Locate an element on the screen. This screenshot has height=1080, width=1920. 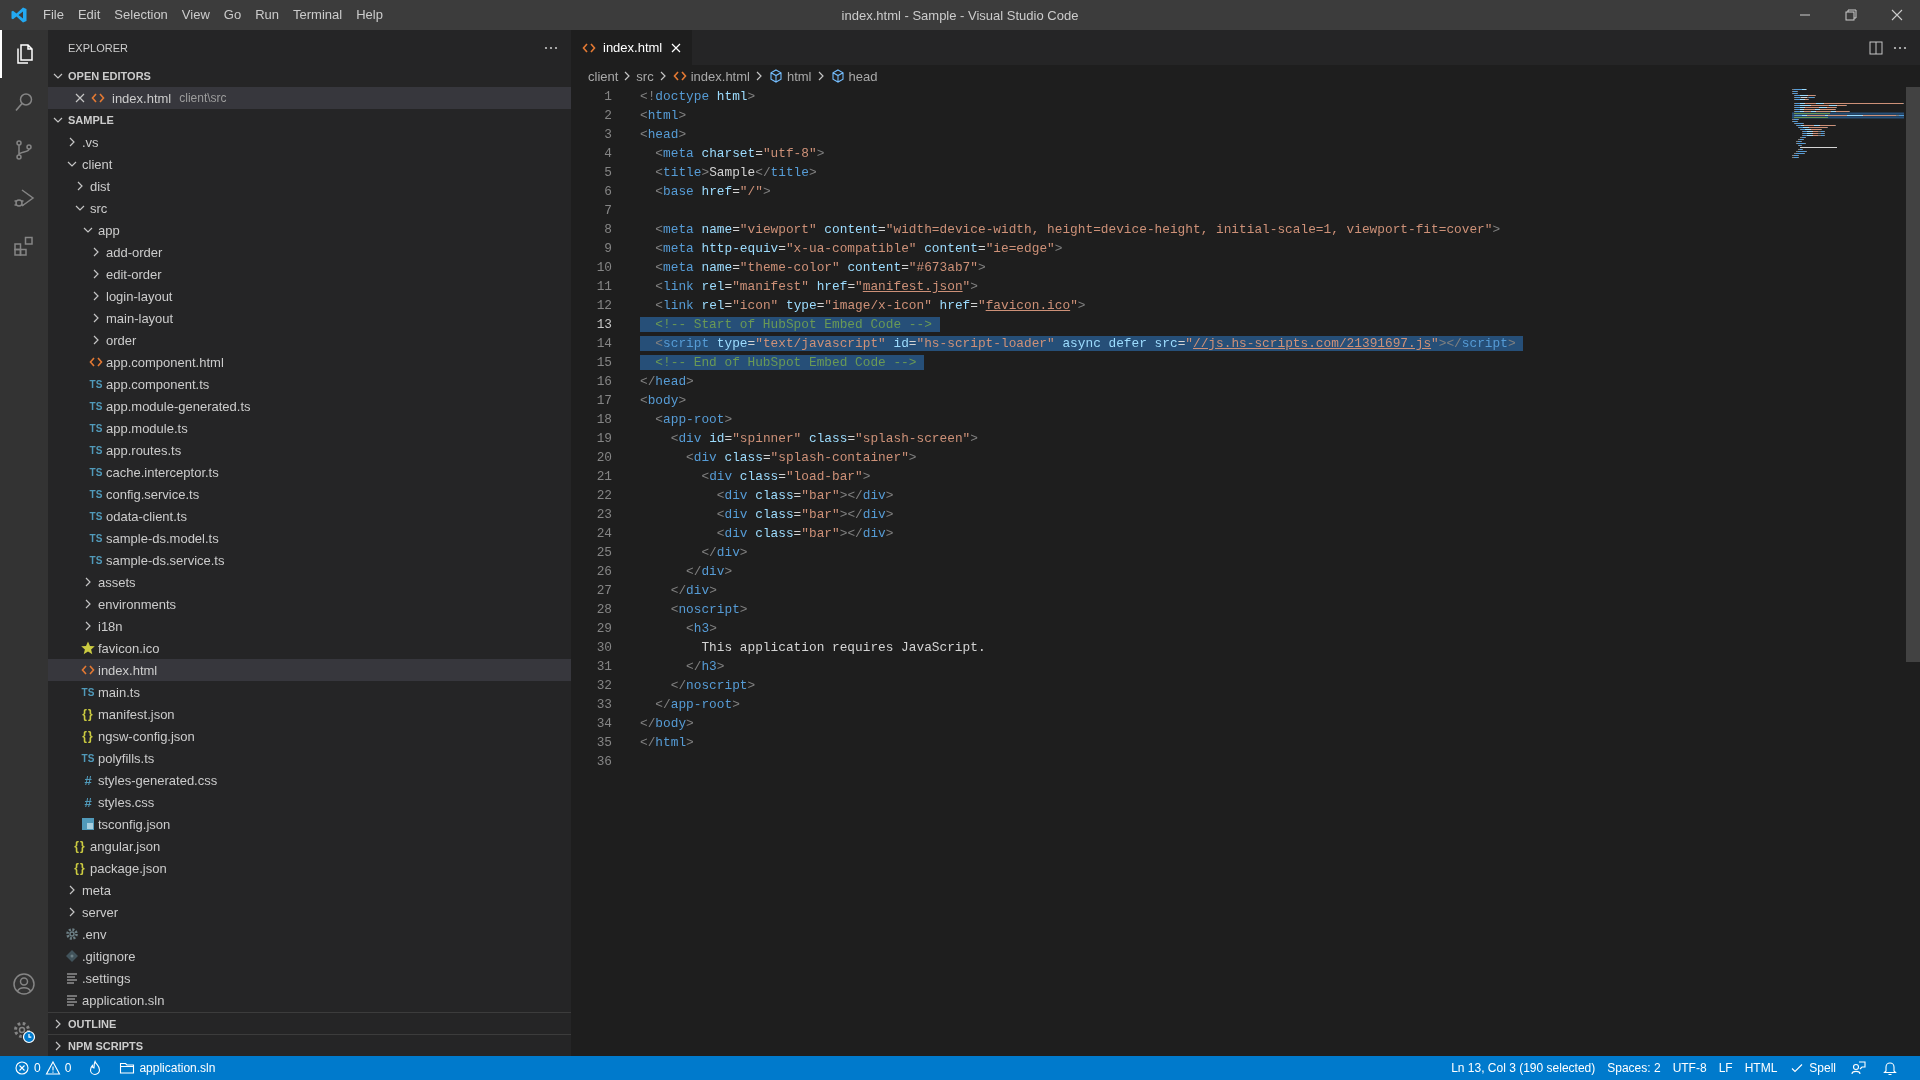
tree-item: TS app.module.ts is located at coordinates (309, 428).